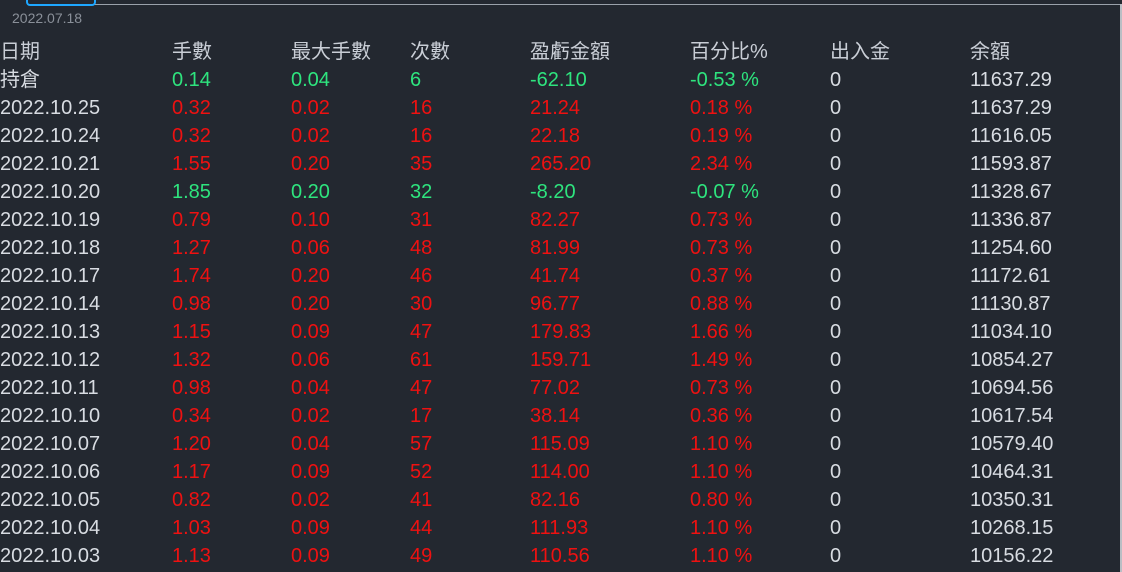 This screenshot has width=1122, height=572. Describe the element at coordinates (61, 3) in the screenshot. I see `active-tab-indicator` at that location.